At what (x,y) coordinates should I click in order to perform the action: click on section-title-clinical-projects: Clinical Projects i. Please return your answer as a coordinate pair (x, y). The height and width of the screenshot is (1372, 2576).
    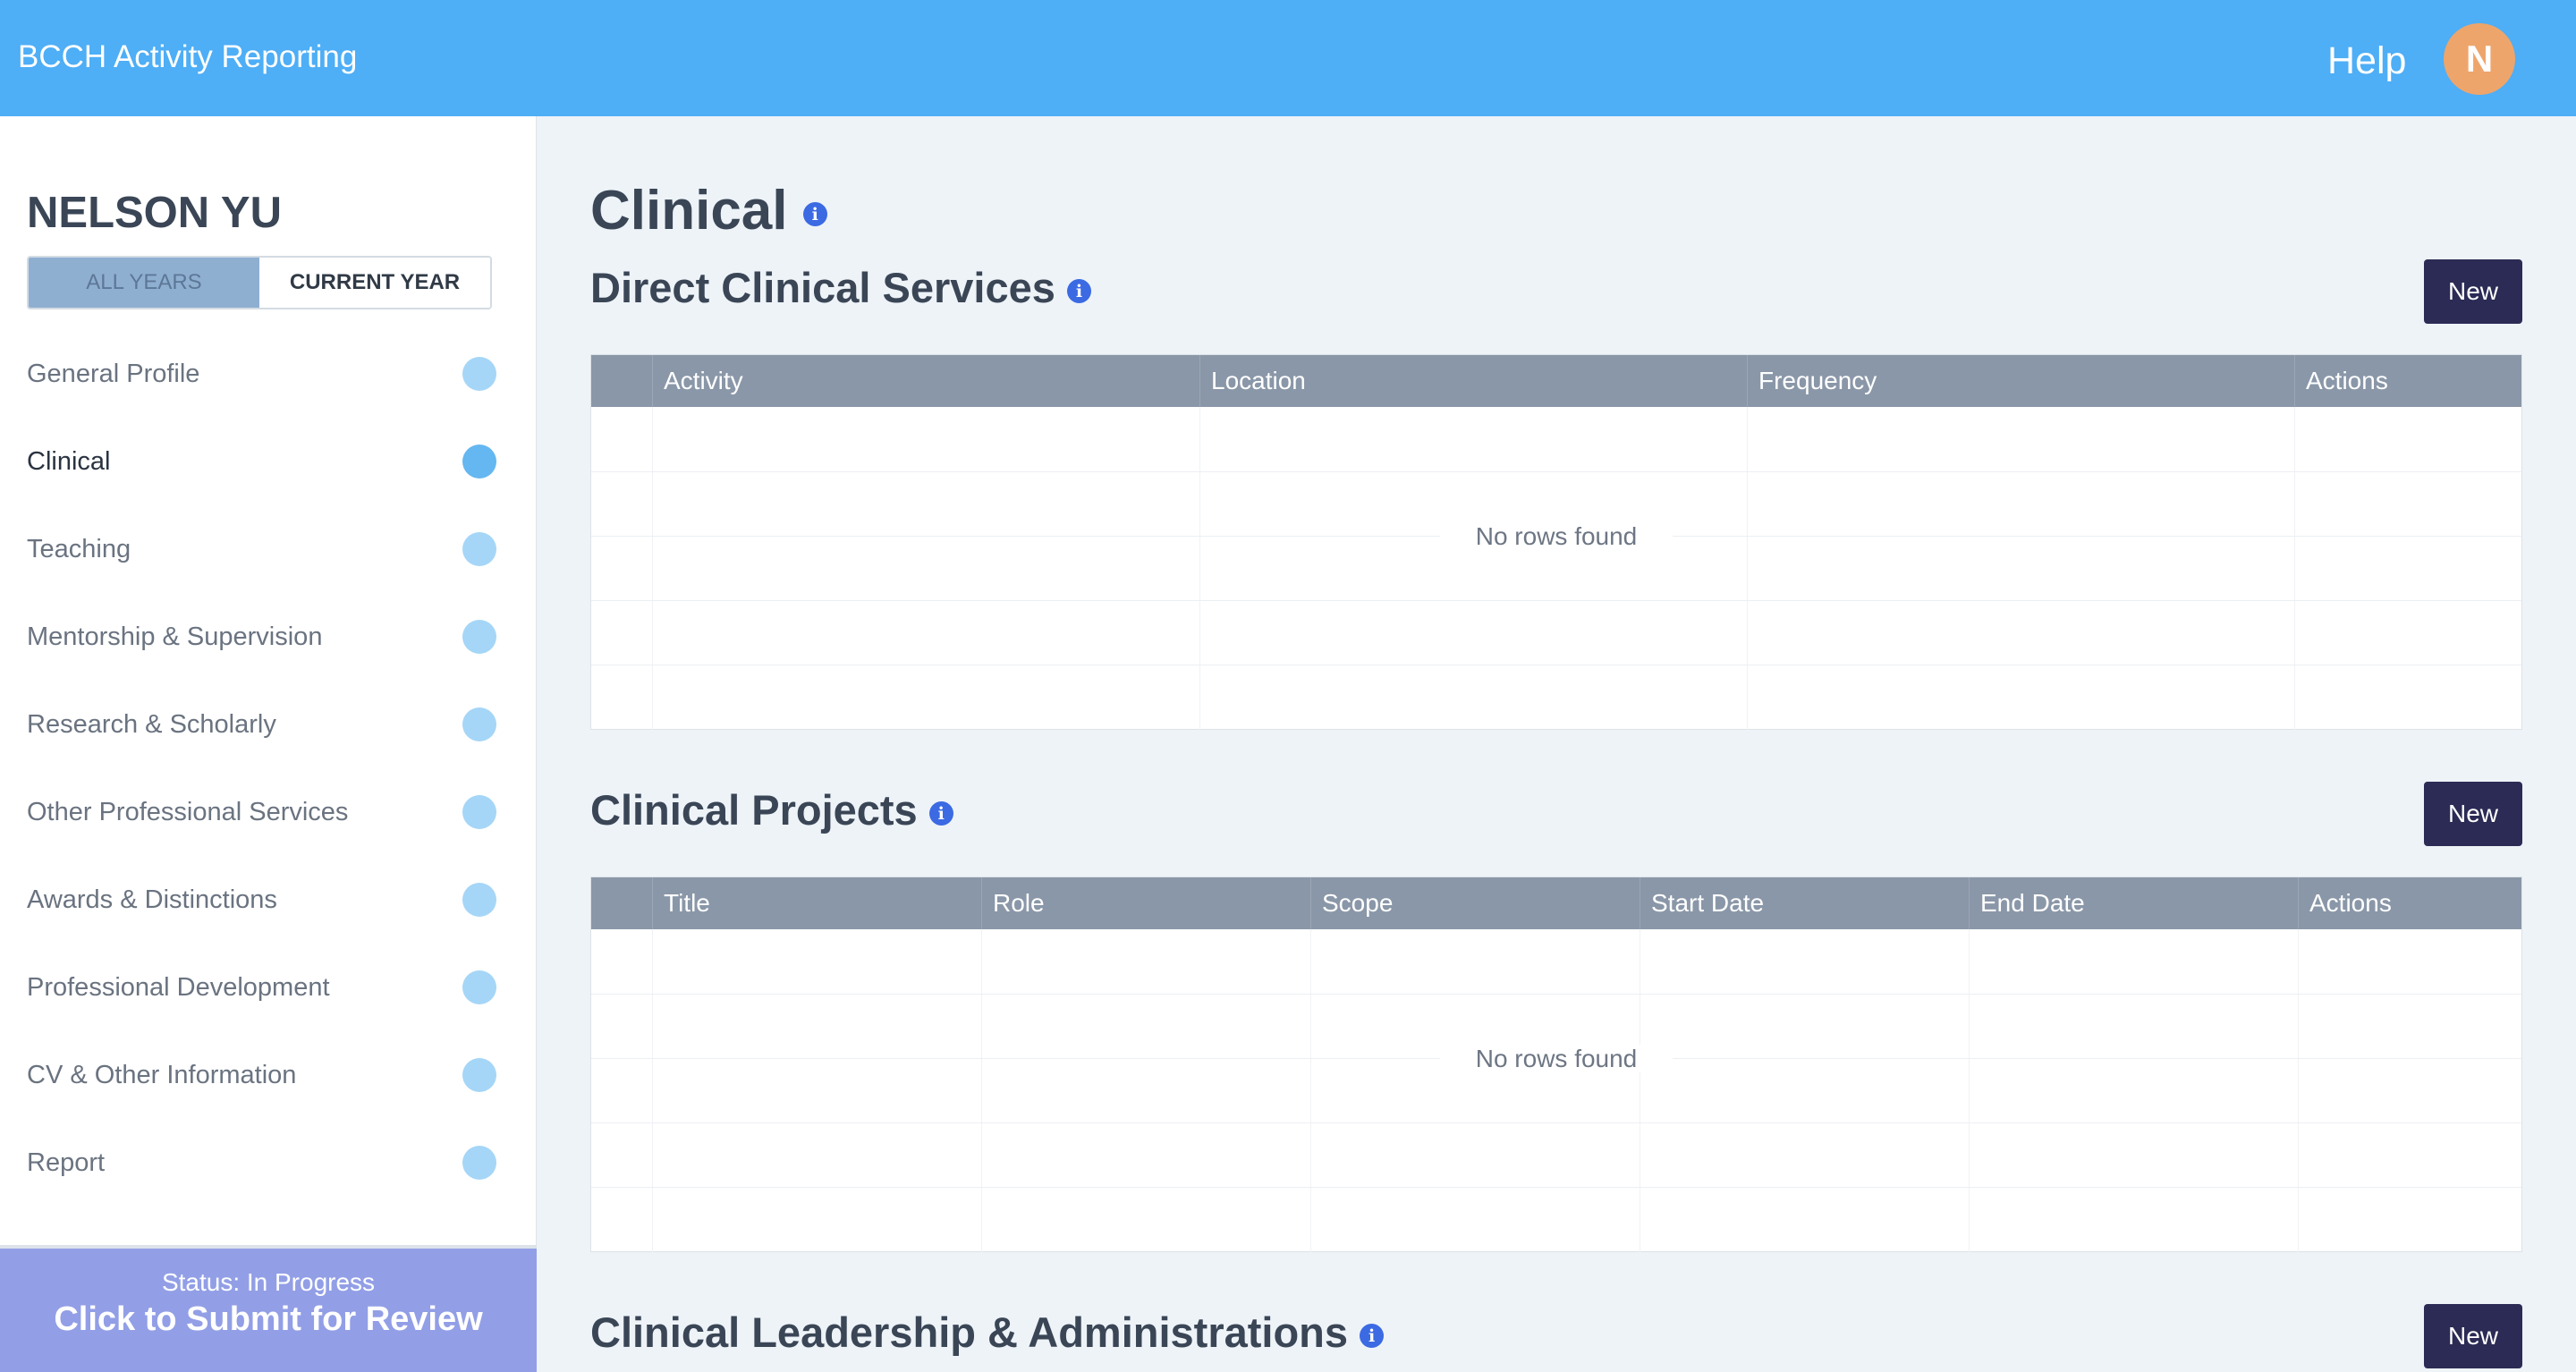
    Looking at the image, I should click on (771, 809).